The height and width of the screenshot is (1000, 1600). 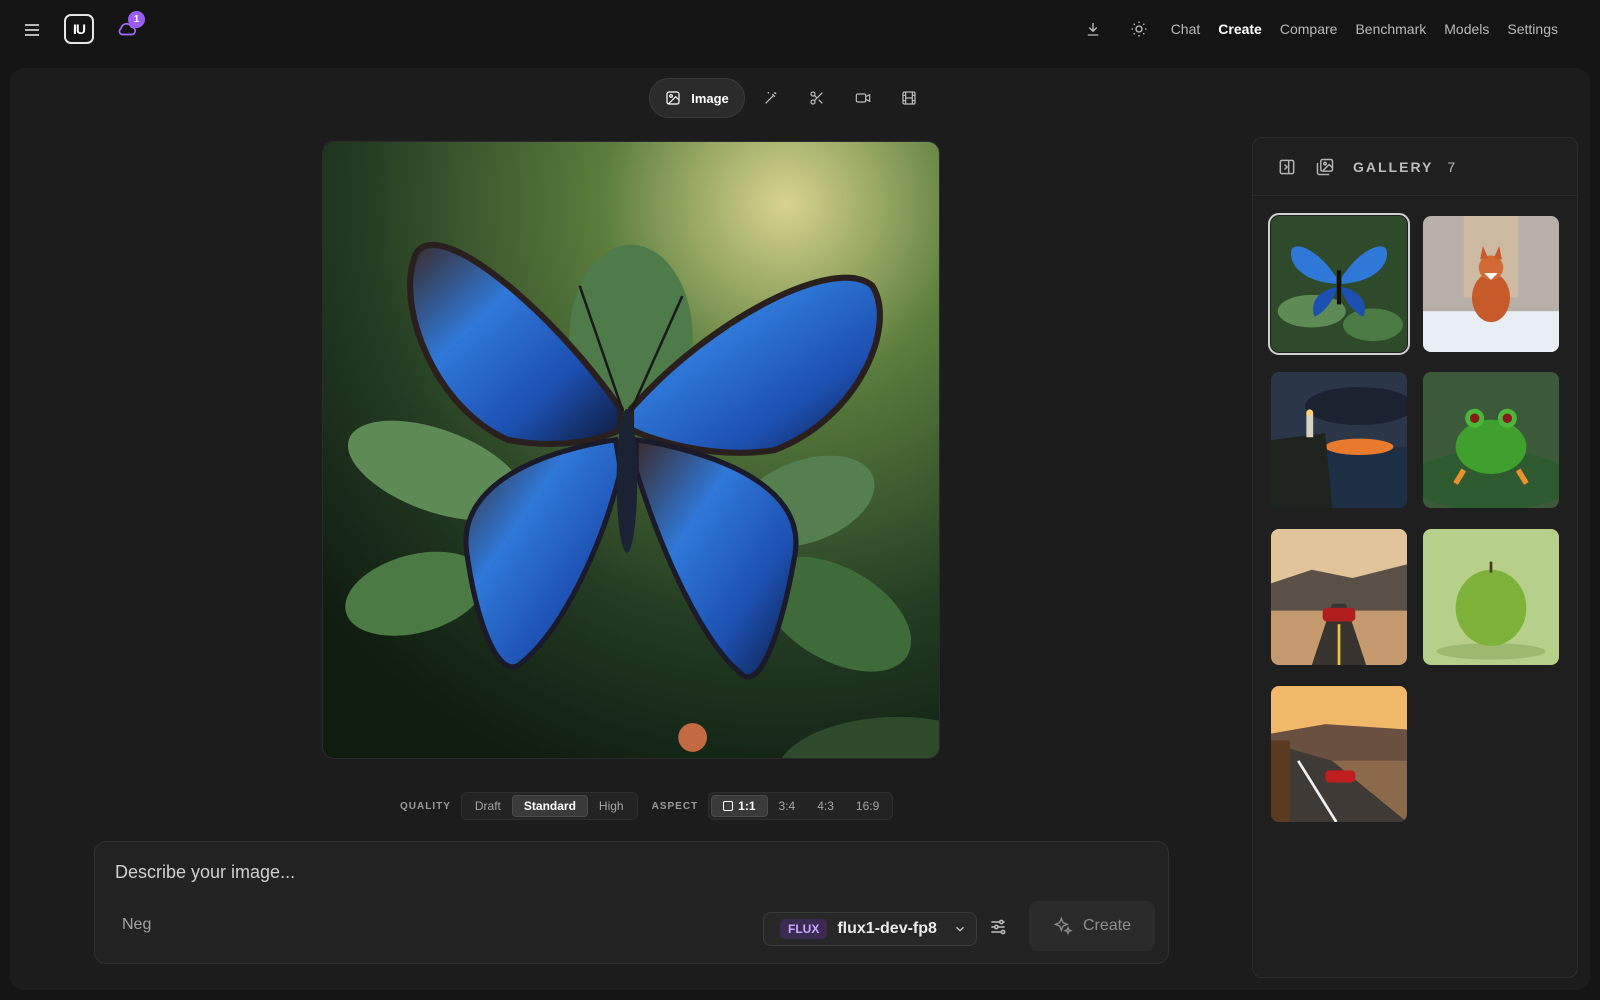 What do you see at coordinates (1491, 440) in the screenshot?
I see `gallery-thumb-frog` at bounding box center [1491, 440].